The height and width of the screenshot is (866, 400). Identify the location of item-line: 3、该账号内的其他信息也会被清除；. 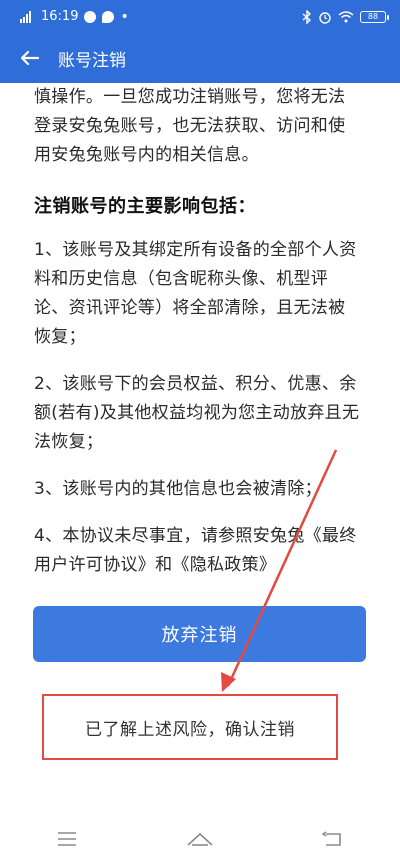
(178, 489).